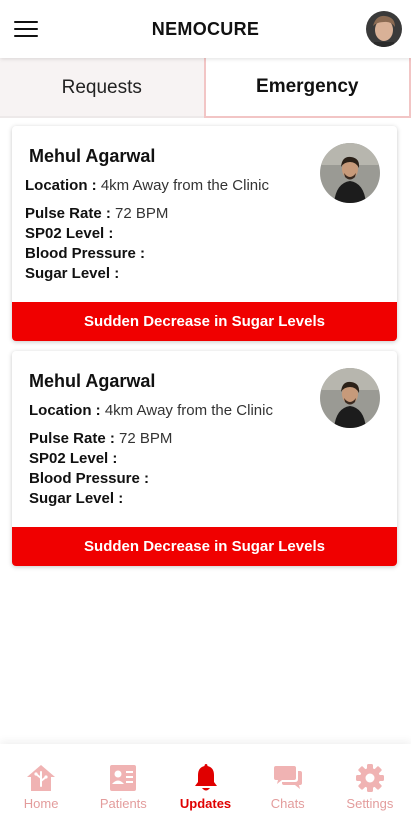  Describe the element at coordinates (26, 29) in the screenshot. I see `hamburger-menu-icon` at that location.